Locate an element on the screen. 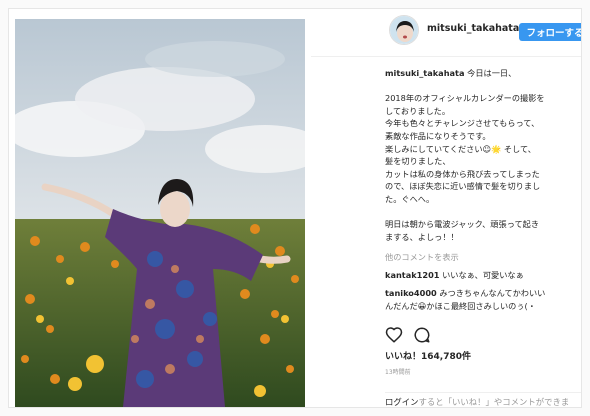  caption-line: 楽しみにしていてください☺🌟 そして、 is located at coordinates (460, 148).